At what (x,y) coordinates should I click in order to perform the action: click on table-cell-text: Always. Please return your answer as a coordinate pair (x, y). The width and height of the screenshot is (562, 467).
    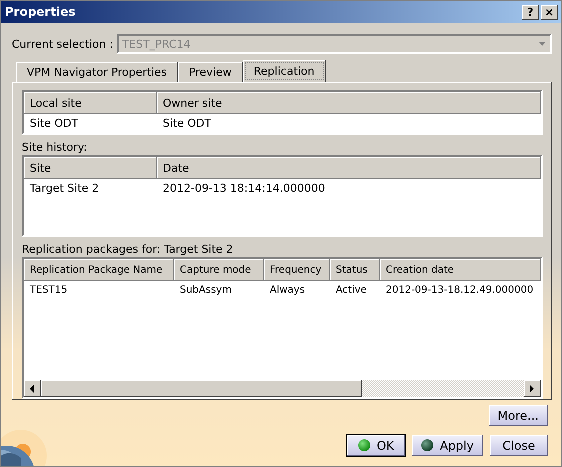
    Looking at the image, I should click on (287, 290).